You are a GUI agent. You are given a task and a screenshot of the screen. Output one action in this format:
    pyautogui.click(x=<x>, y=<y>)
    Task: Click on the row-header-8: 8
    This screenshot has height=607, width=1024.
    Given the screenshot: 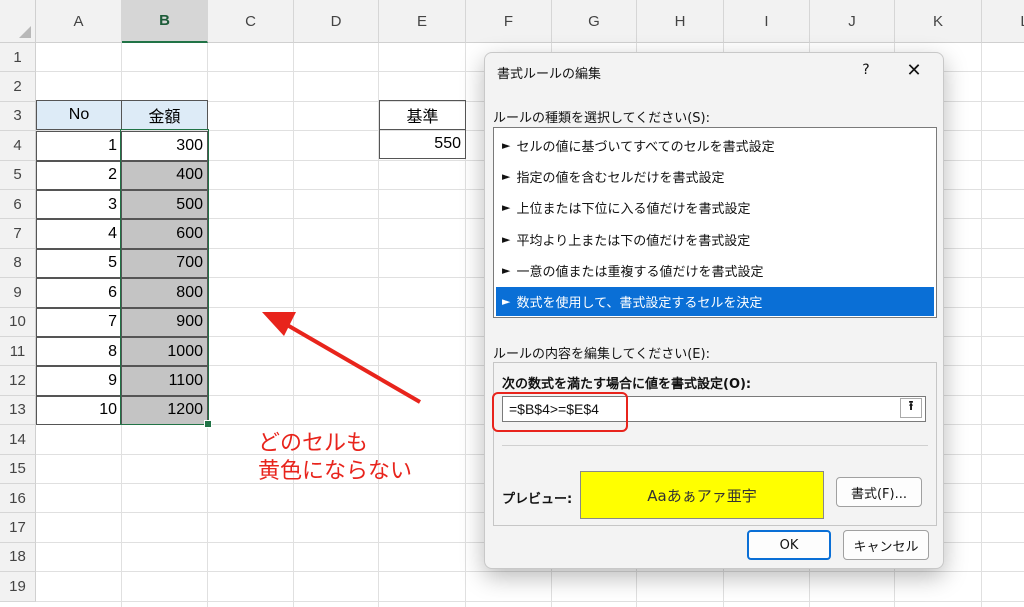 What is the action you would take?
    pyautogui.click(x=18, y=263)
    